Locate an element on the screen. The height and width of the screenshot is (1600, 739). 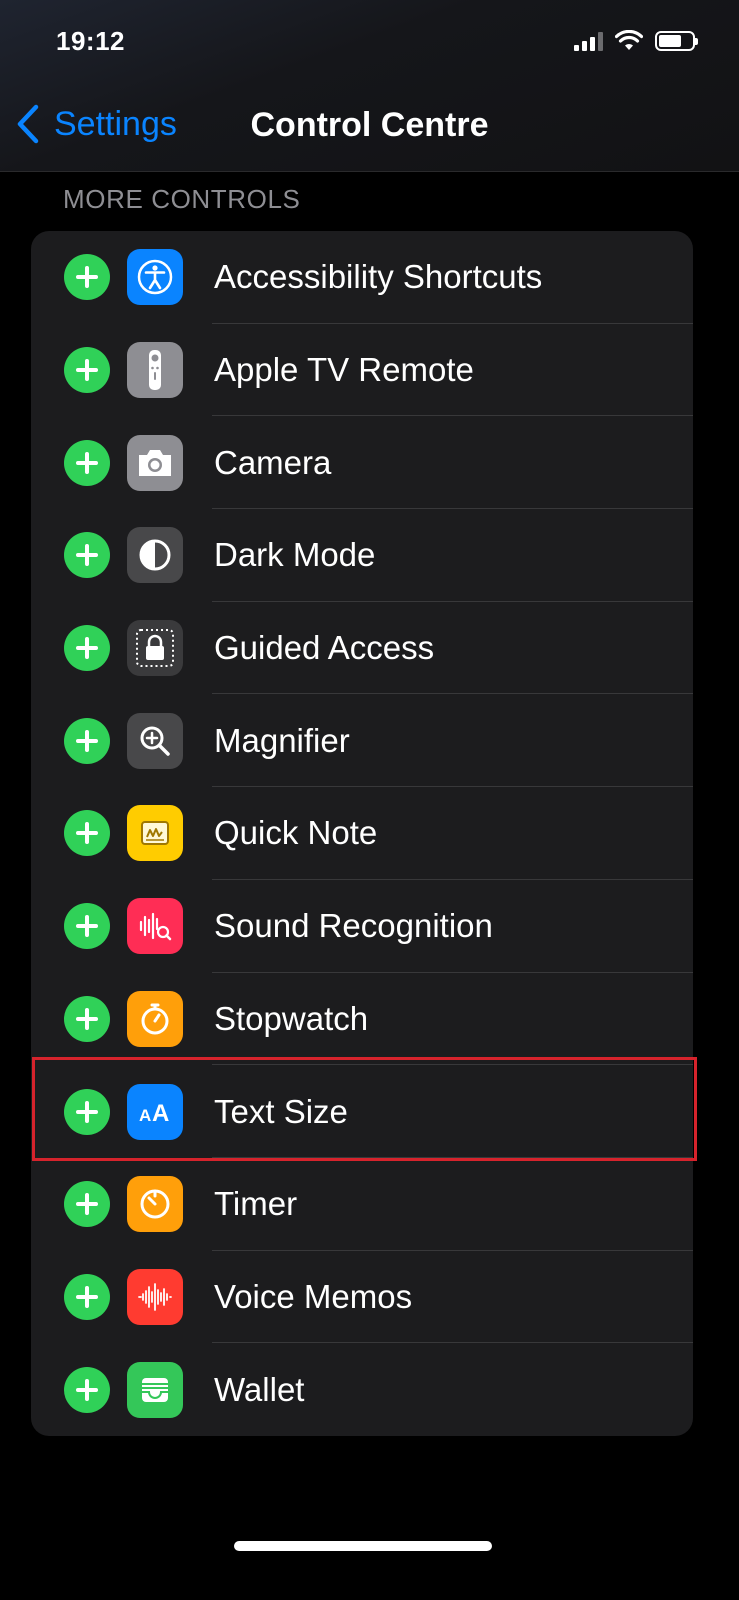
lock-icon is located at coordinates (155, 648).